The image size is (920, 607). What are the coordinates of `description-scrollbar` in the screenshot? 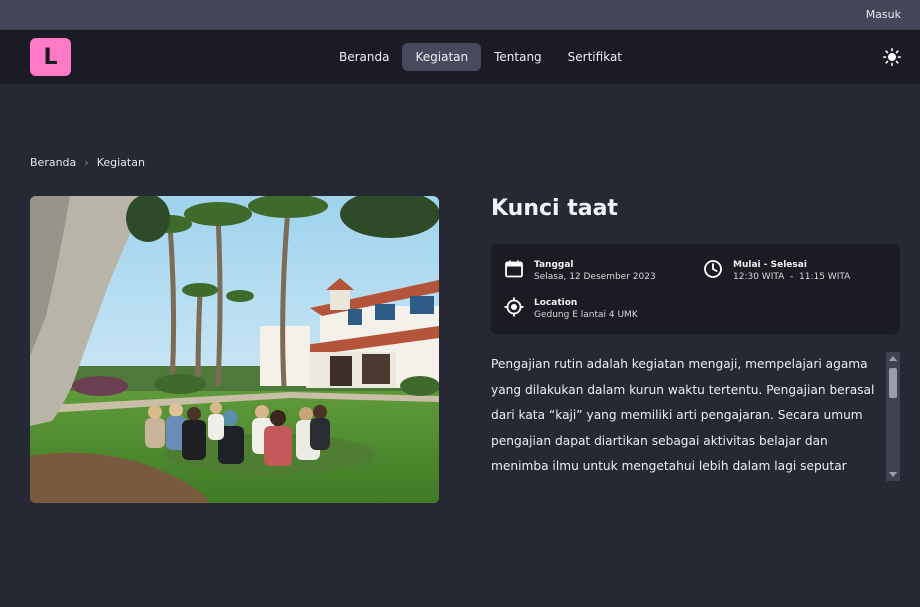 It's located at (893, 416).